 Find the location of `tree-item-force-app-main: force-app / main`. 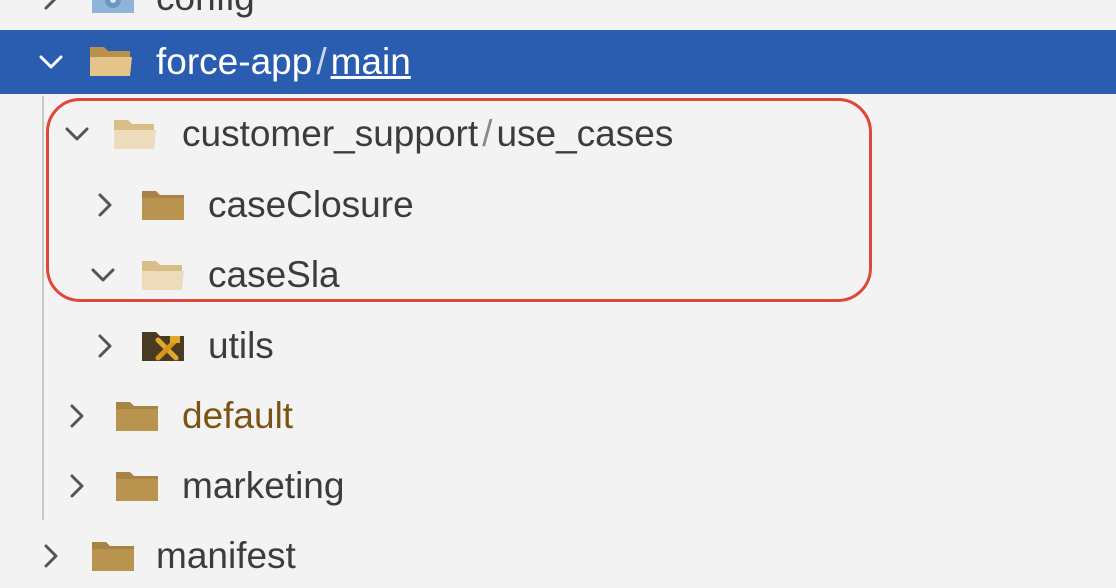

tree-item-force-app-main: force-app / main is located at coordinates (558, 62).